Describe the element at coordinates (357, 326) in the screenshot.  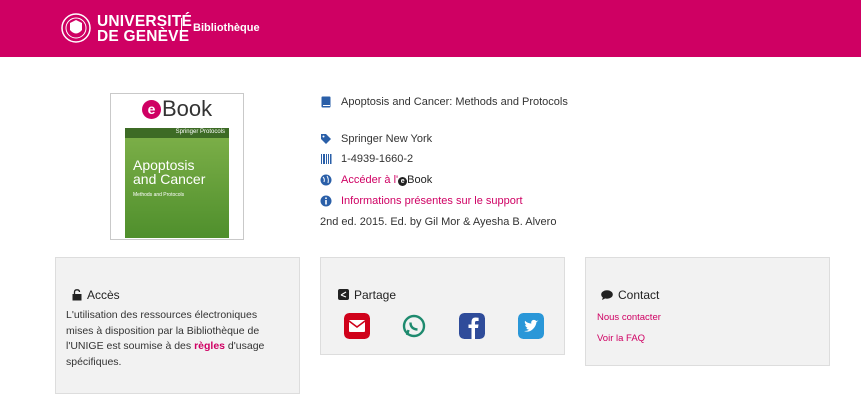
I see `email-icon` at that location.